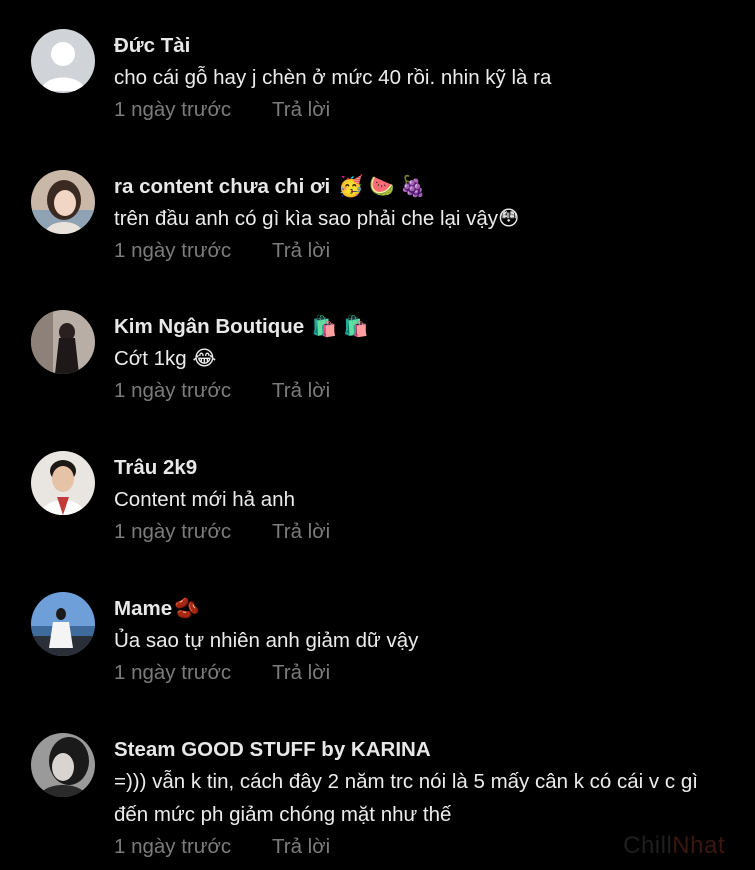  I want to click on commenter-name: ra content chưa chi ơi 🥳 🍉 🍇, so click(424, 187).